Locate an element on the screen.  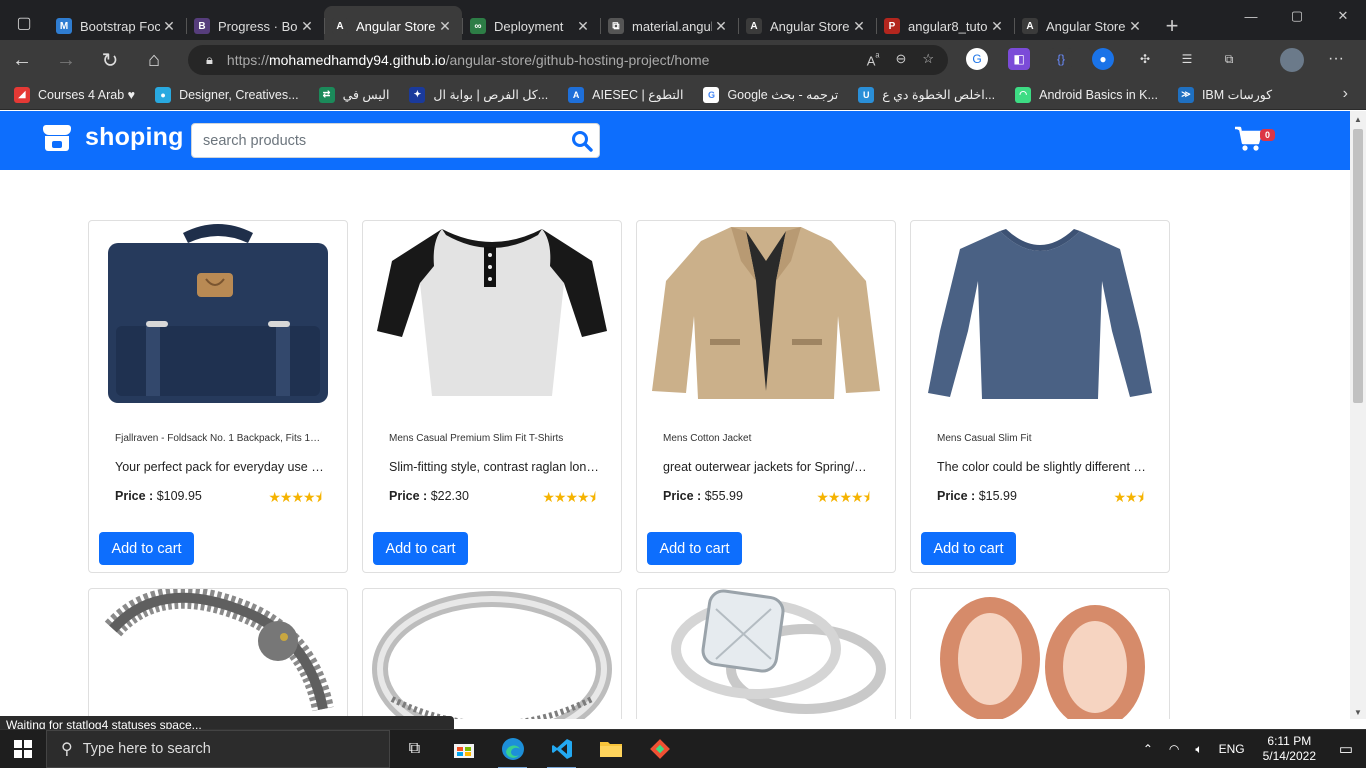
bookmark-item: ⇄ اليس في is located at coordinates (353, 94).